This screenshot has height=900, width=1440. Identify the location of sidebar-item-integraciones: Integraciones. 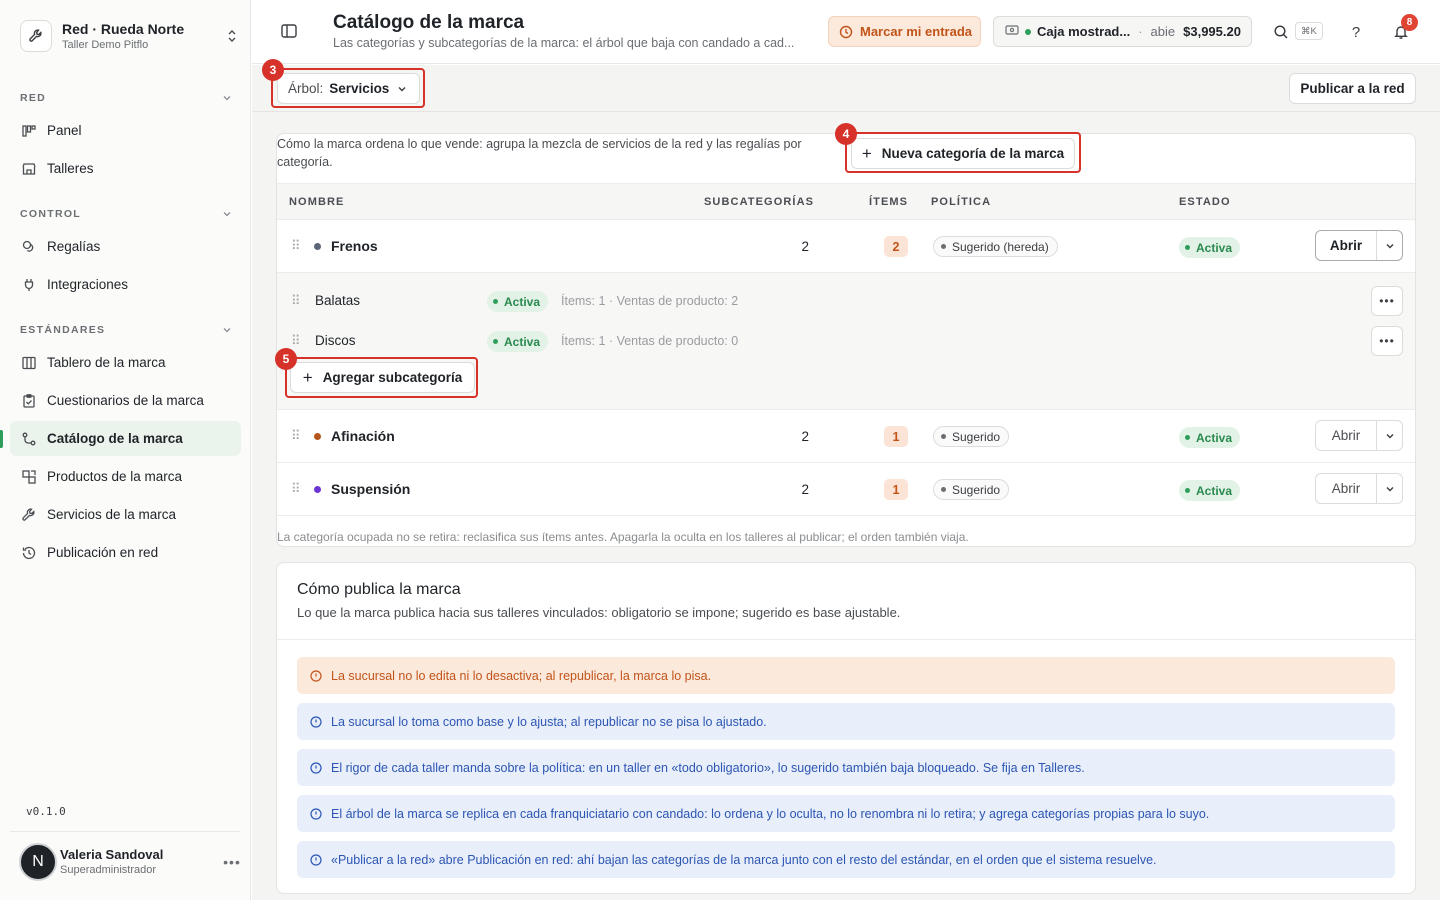
(125, 284).